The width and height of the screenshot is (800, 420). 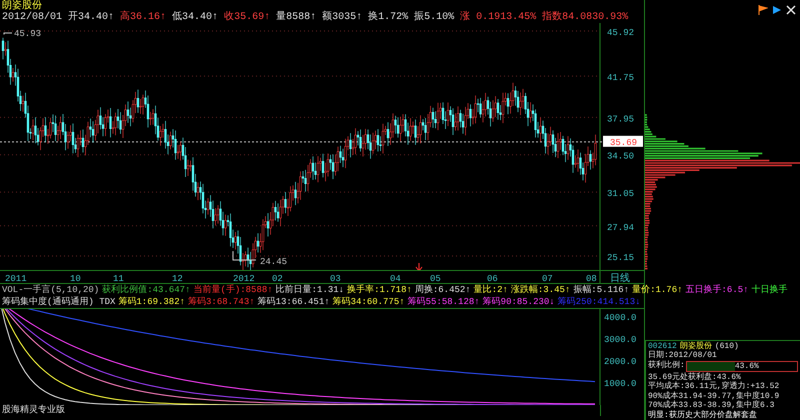 I want to click on app-name: 股海精灵专业版, so click(x=33, y=410).